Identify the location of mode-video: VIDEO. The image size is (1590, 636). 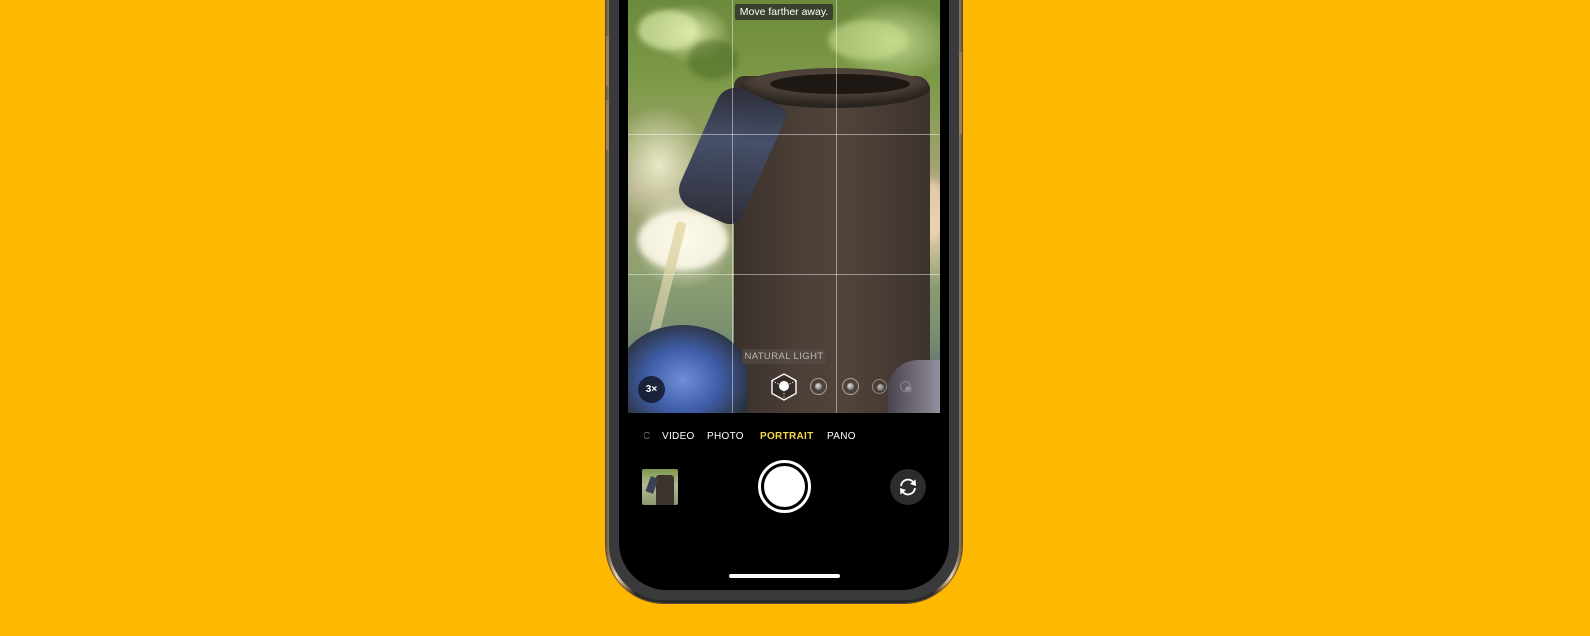
(678, 436).